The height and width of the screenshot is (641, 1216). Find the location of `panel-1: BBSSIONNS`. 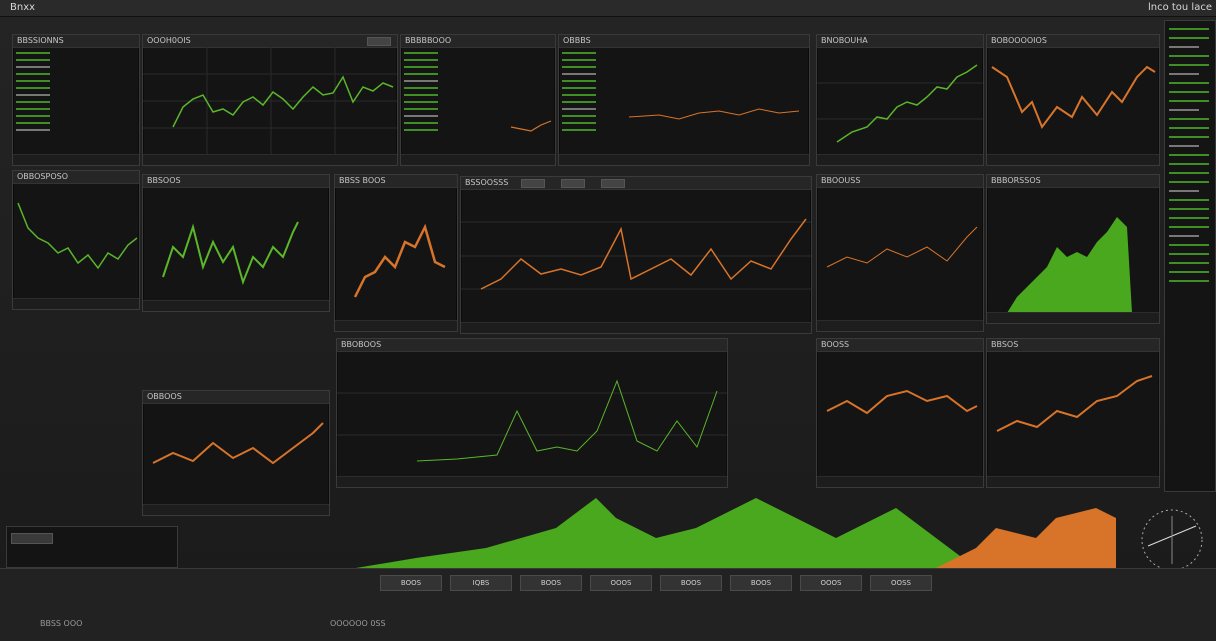

panel-1: BBSSIONNS is located at coordinates (76, 100).